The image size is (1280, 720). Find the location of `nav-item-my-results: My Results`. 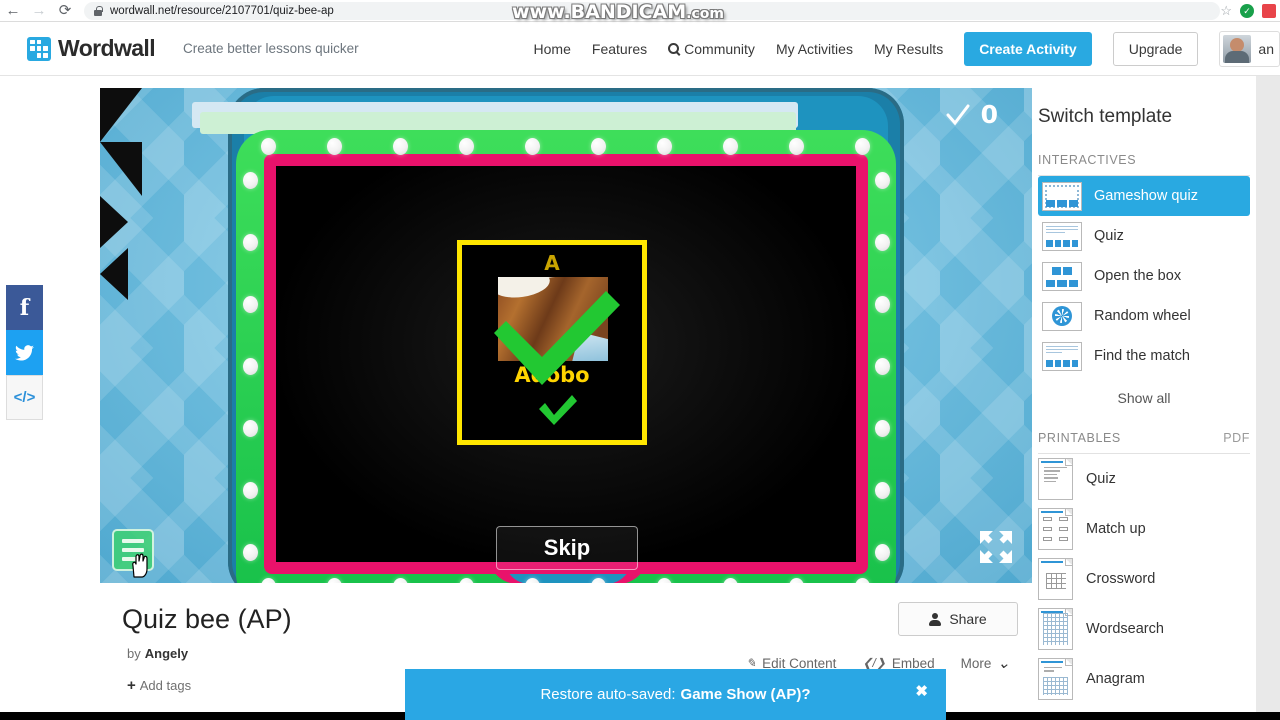

nav-item-my-results: My Results is located at coordinates (908, 49).